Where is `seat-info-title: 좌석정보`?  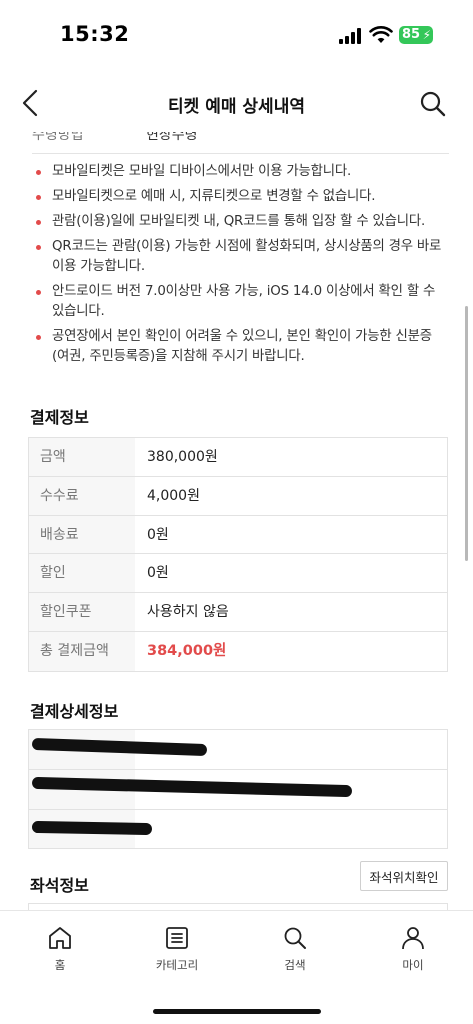 seat-info-title: 좌석정보 is located at coordinates (59, 885).